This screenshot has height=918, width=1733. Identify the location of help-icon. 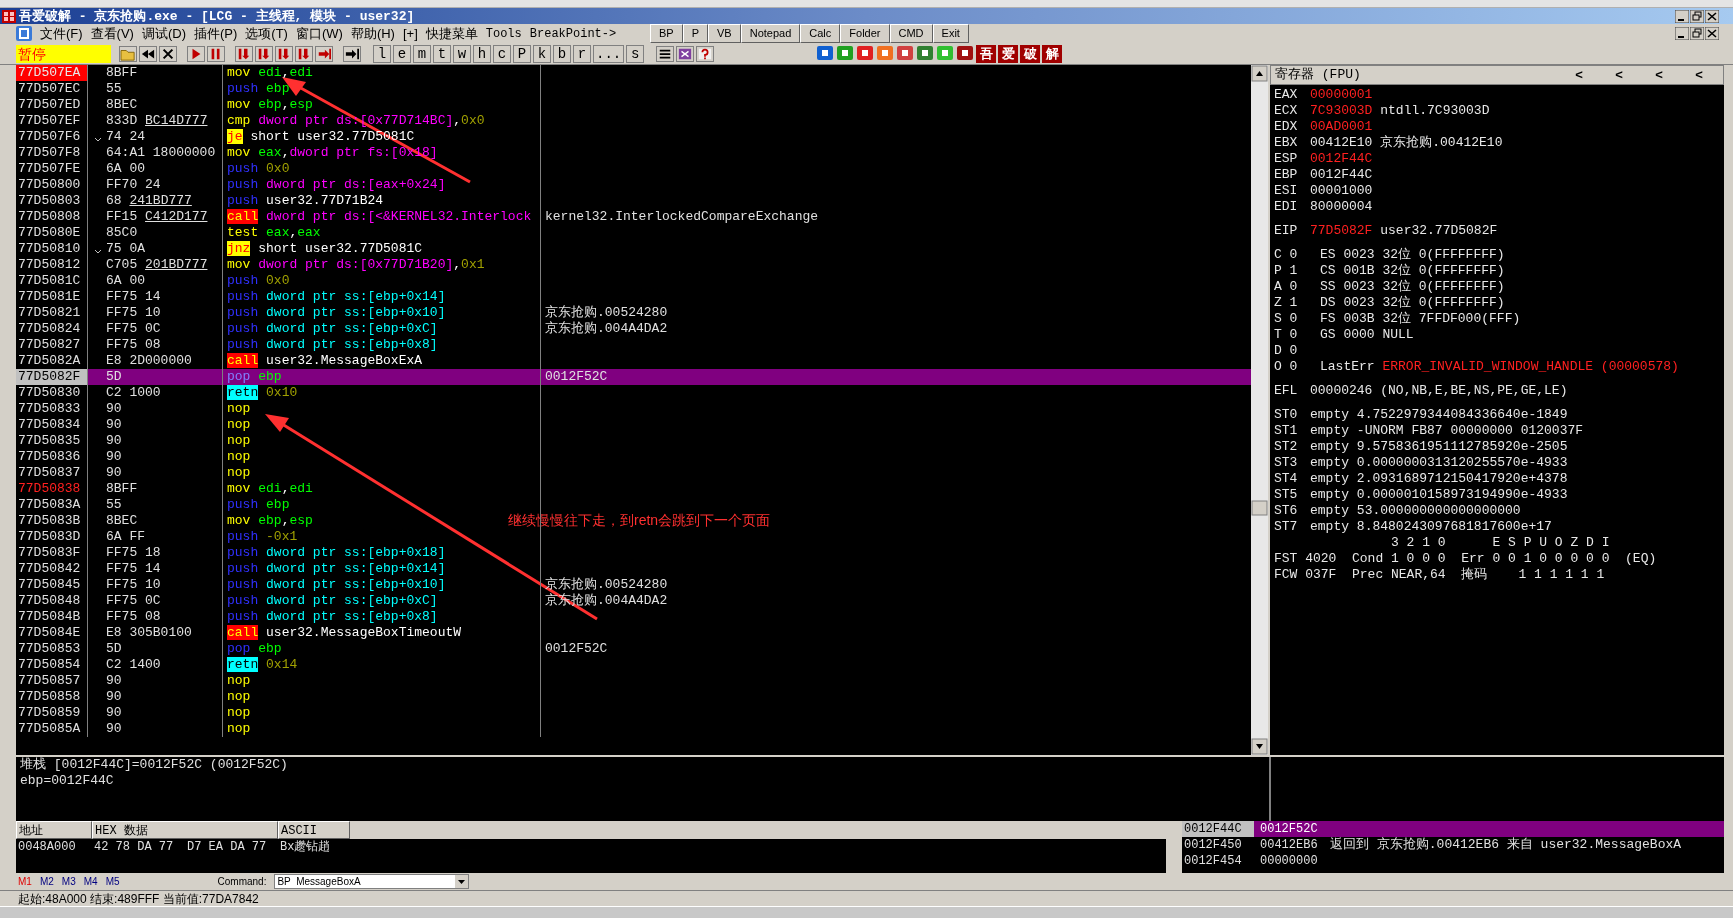
(705, 53).